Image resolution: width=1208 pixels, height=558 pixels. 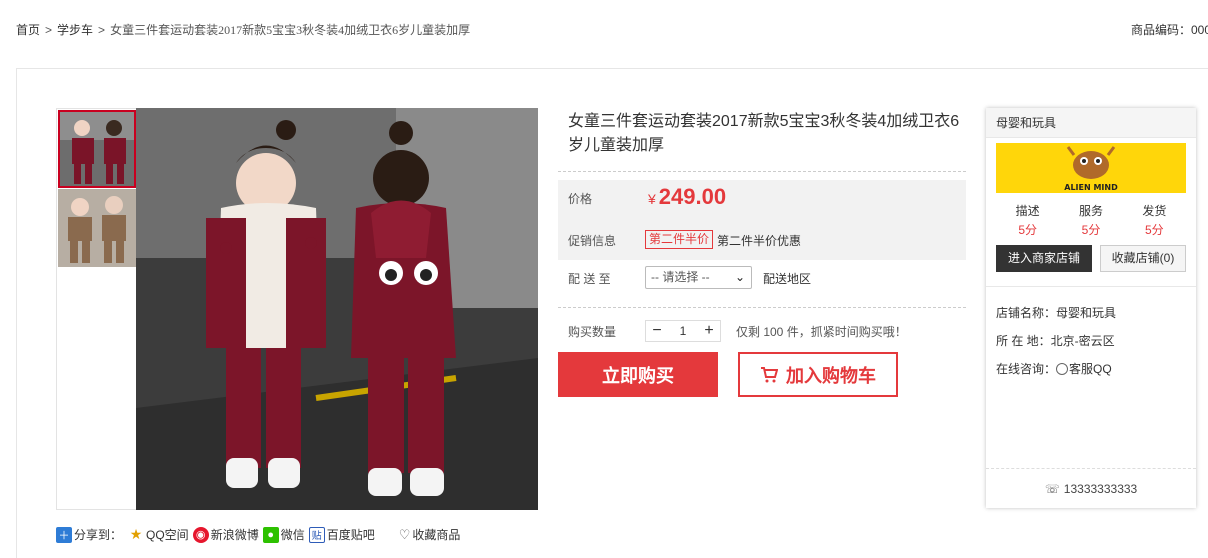 I want to click on tieba-icon: 贴, so click(x=316, y=534).